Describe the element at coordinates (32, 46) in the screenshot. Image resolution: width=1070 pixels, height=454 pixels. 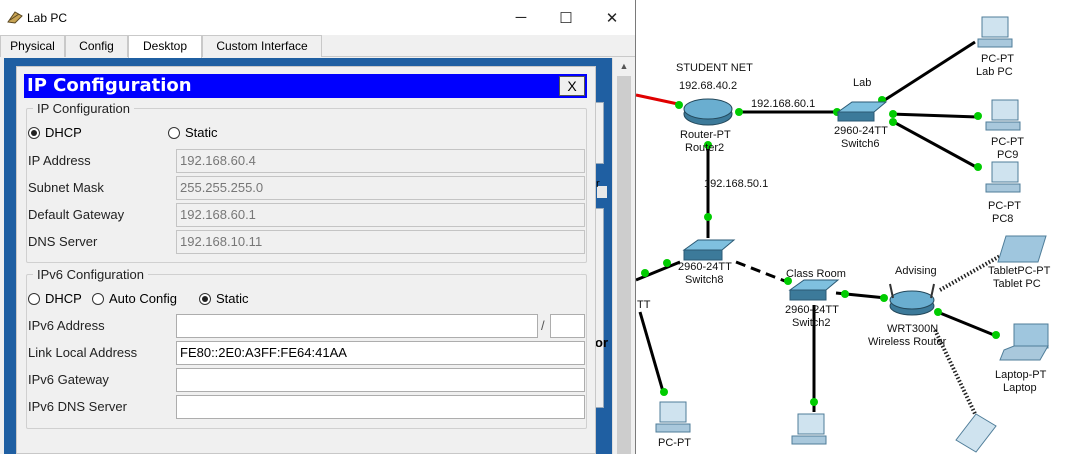
I see `tab-physical: Physical` at that location.